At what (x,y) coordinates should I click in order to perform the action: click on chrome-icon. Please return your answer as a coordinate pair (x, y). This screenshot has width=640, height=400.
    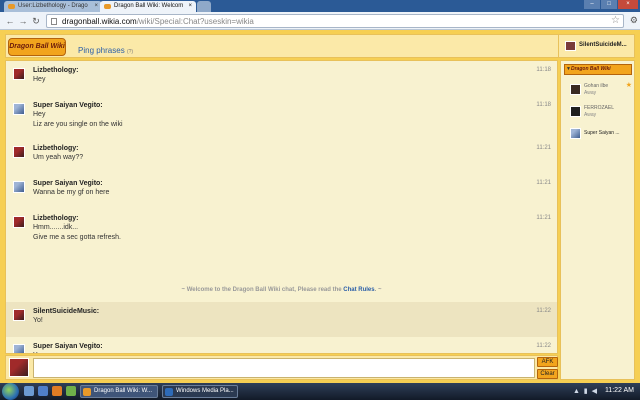
    Looking at the image, I should click on (71, 391).